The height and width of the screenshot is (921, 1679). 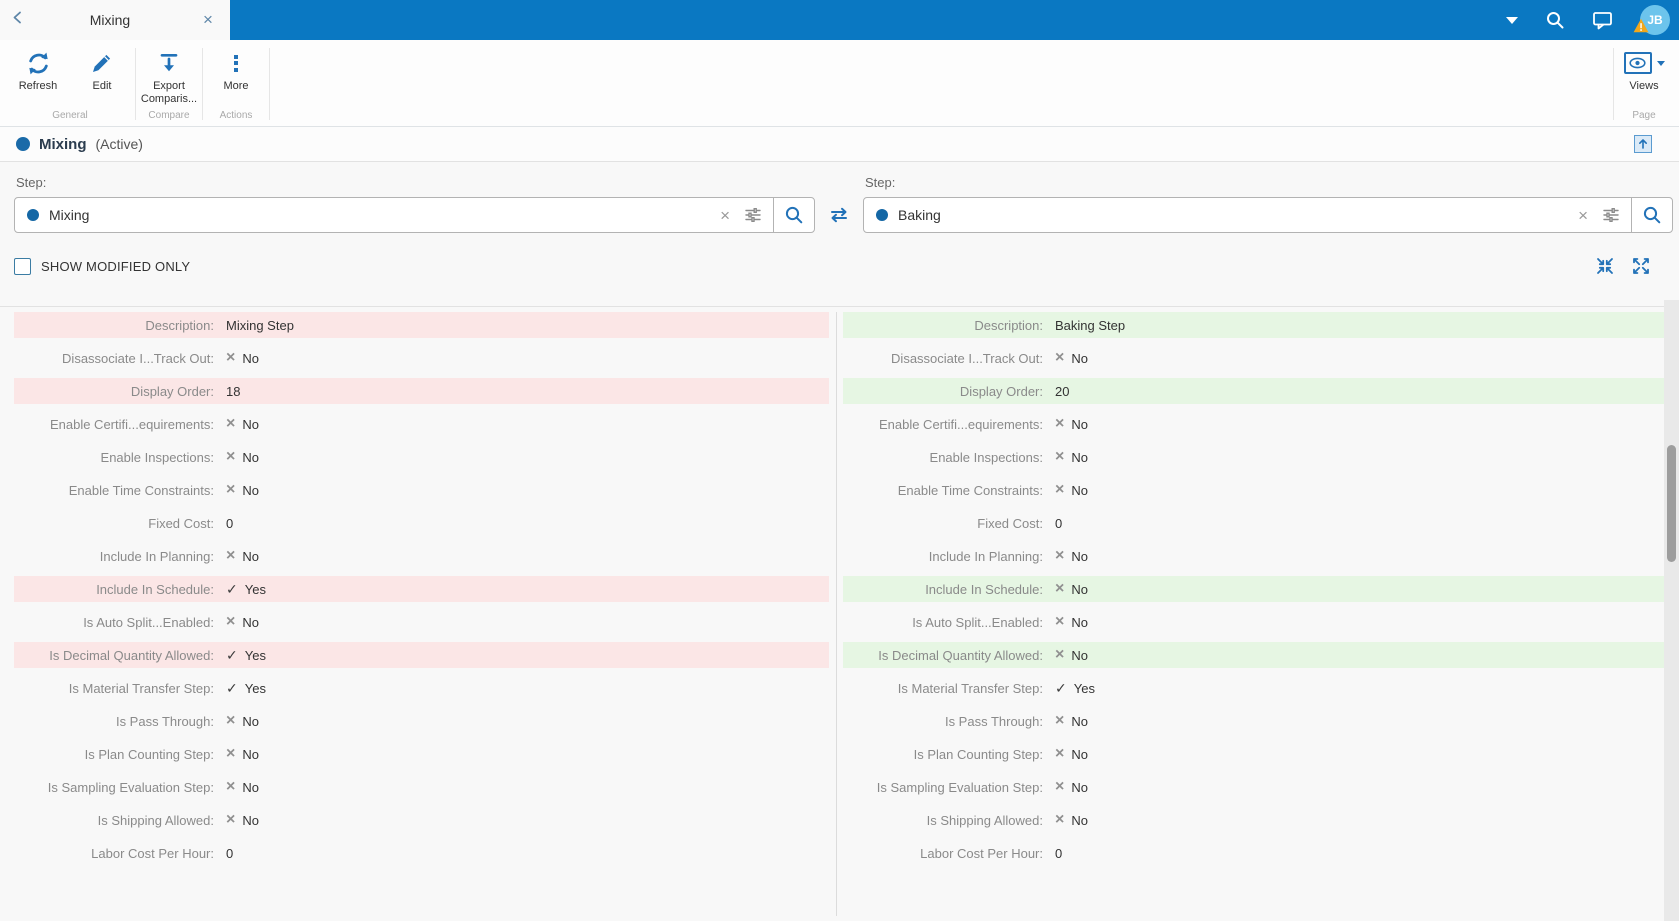 What do you see at coordinates (1555, 20) in the screenshot?
I see `search-icon` at bounding box center [1555, 20].